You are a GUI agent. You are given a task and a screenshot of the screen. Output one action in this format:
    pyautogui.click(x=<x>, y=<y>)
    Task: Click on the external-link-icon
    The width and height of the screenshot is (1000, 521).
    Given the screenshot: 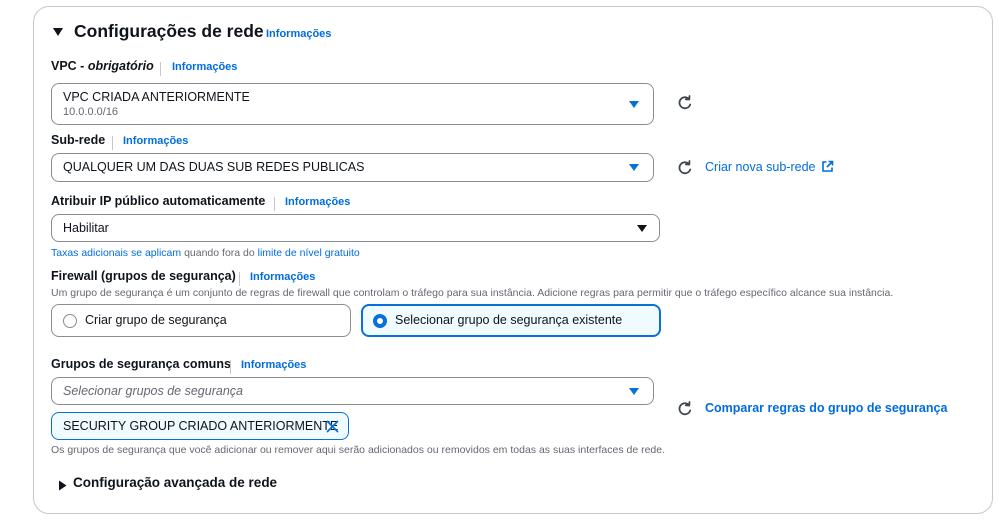 What is the action you would take?
    pyautogui.click(x=828, y=166)
    